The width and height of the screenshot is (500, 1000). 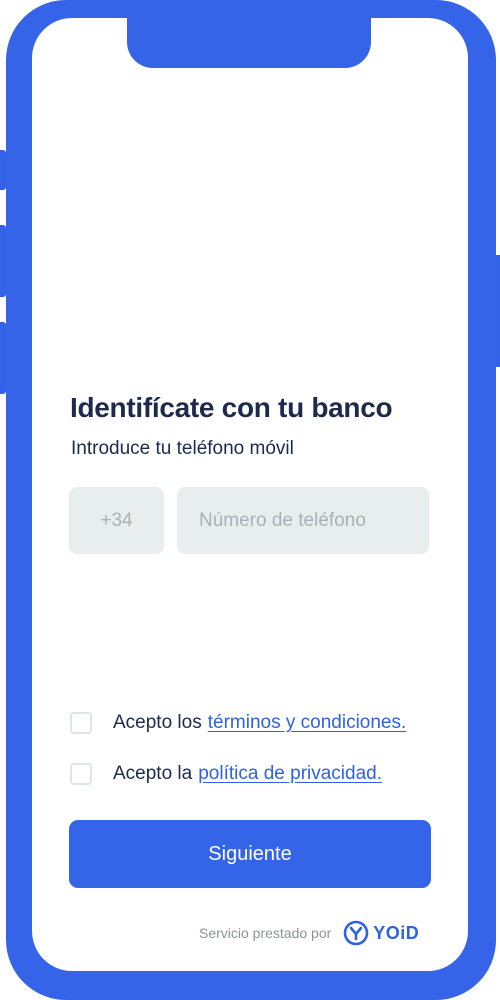 What do you see at coordinates (231, 407) in the screenshot?
I see `page-title: Identifícate con tu banco` at bounding box center [231, 407].